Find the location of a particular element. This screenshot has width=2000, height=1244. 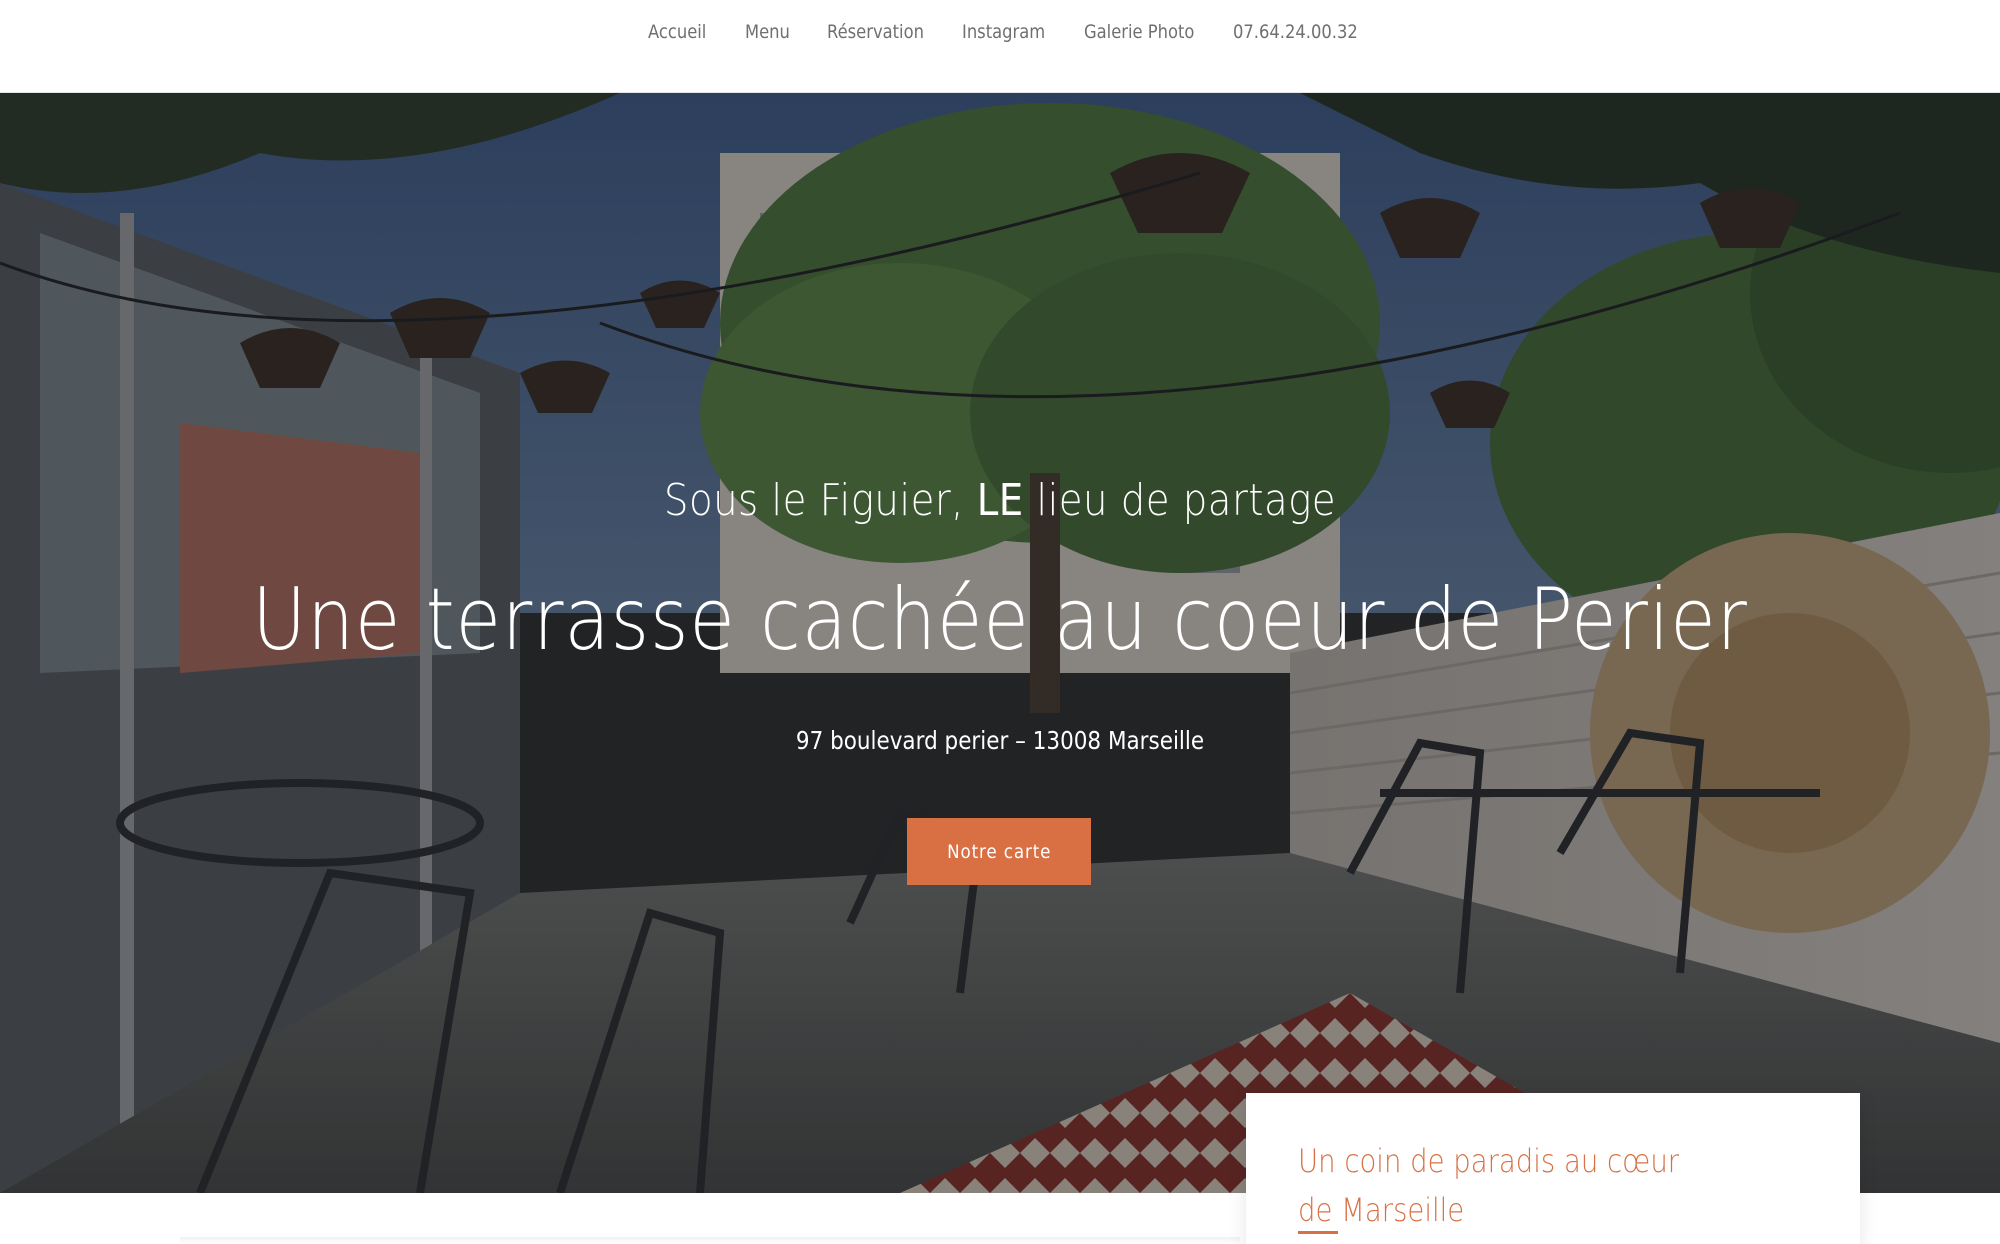

intro-card: Un coin de paradis au cœur de Marseille is located at coordinates (1553, 1168).